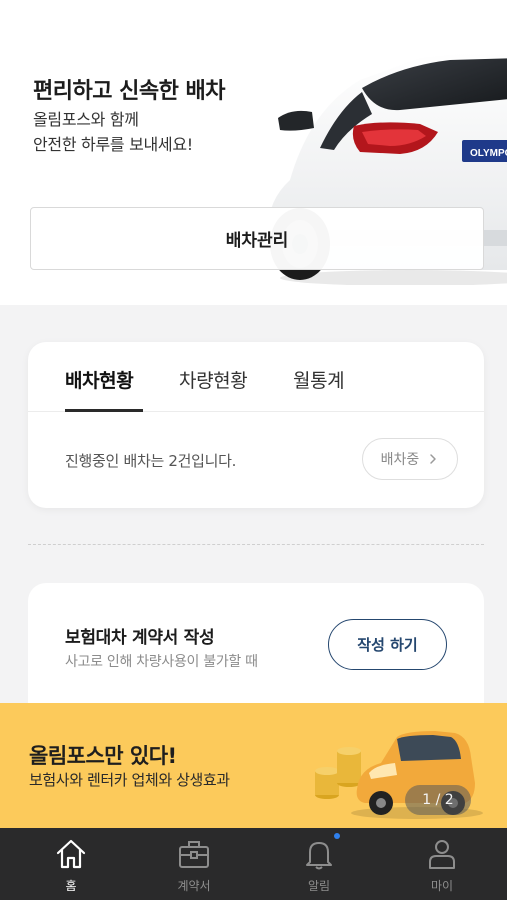 This screenshot has width=507, height=900. Describe the element at coordinates (104, 410) in the screenshot. I see `active-tab-indicator` at that location.